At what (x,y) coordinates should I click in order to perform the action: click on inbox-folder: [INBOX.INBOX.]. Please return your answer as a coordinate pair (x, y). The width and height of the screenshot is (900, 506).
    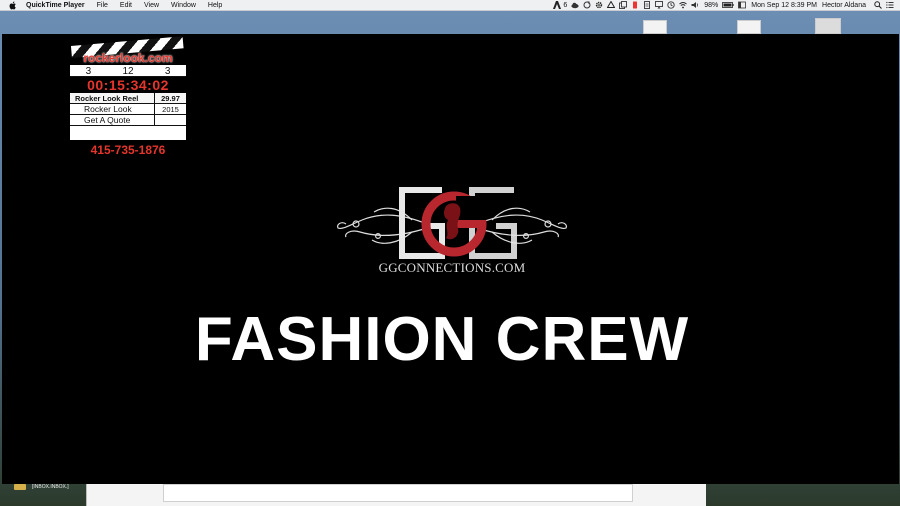
    Looking at the image, I should click on (41, 487).